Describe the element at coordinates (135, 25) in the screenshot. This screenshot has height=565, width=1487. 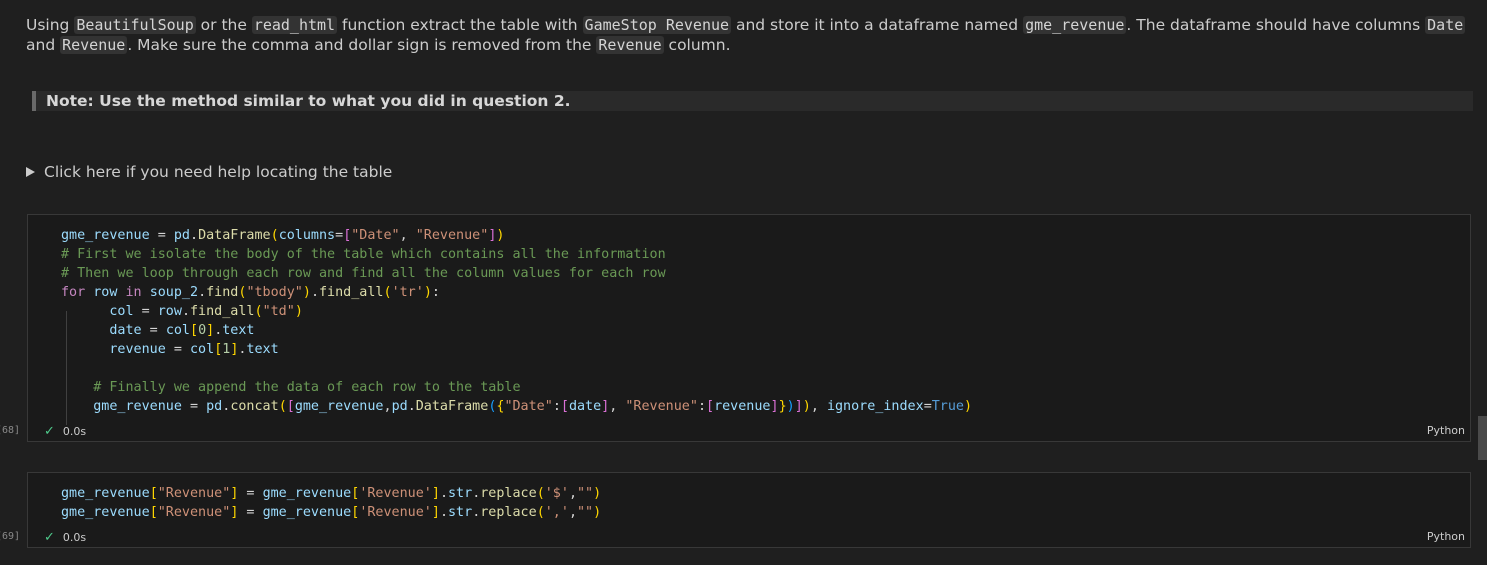
I see `inline-code: BeautifulSoup` at that location.